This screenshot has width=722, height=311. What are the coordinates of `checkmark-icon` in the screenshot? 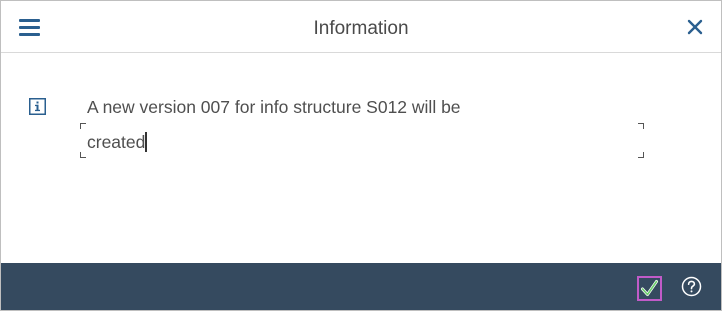 It's located at (649, 288).